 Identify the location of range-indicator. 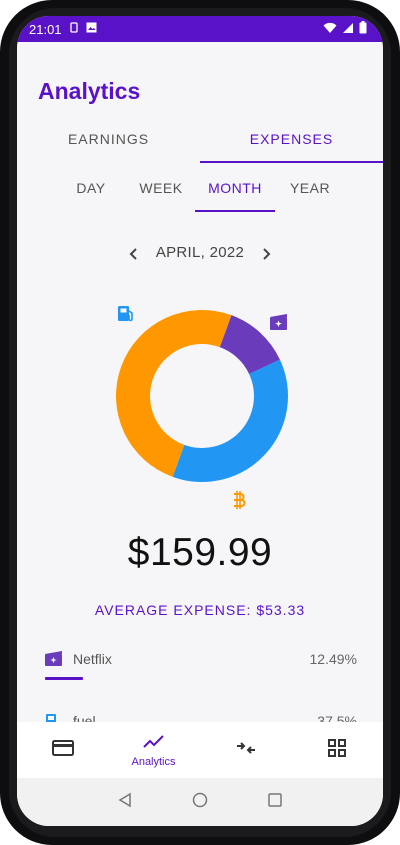
(235, 211).